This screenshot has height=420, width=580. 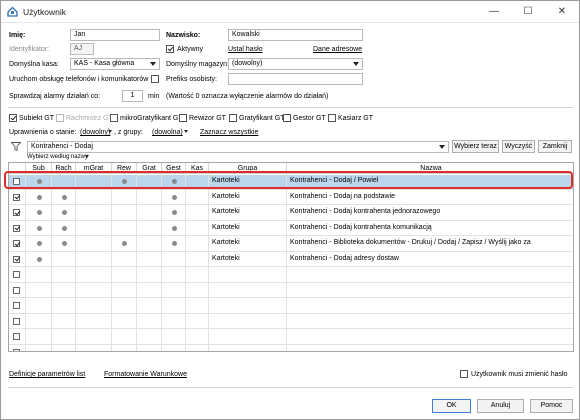 What do you see at coordinates (555, 146) in the screenshot?
I see `zamknij-button: Zamknij` at bounding box center [555, 146].